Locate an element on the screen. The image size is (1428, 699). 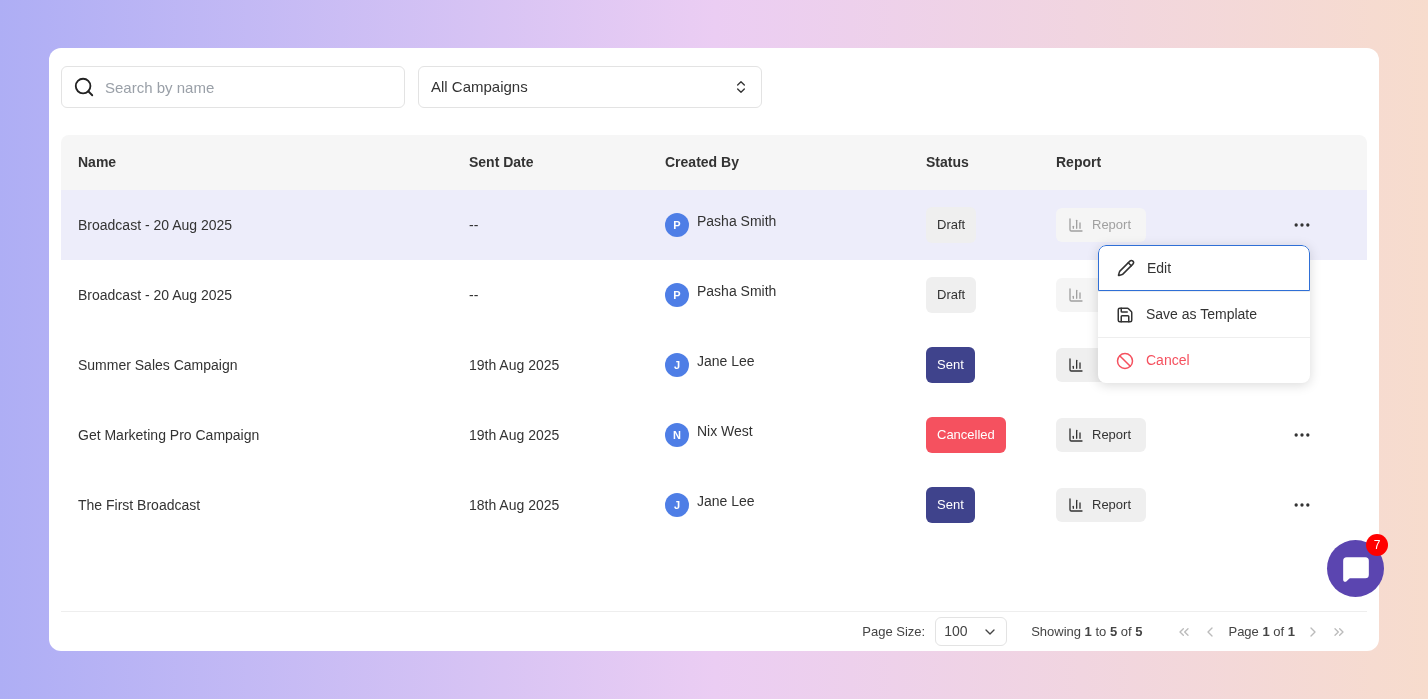
table-row: Broadcast - 20 Aug 2025 -- P Pasha Smith Draft Report is located at coordinates (714, 225).